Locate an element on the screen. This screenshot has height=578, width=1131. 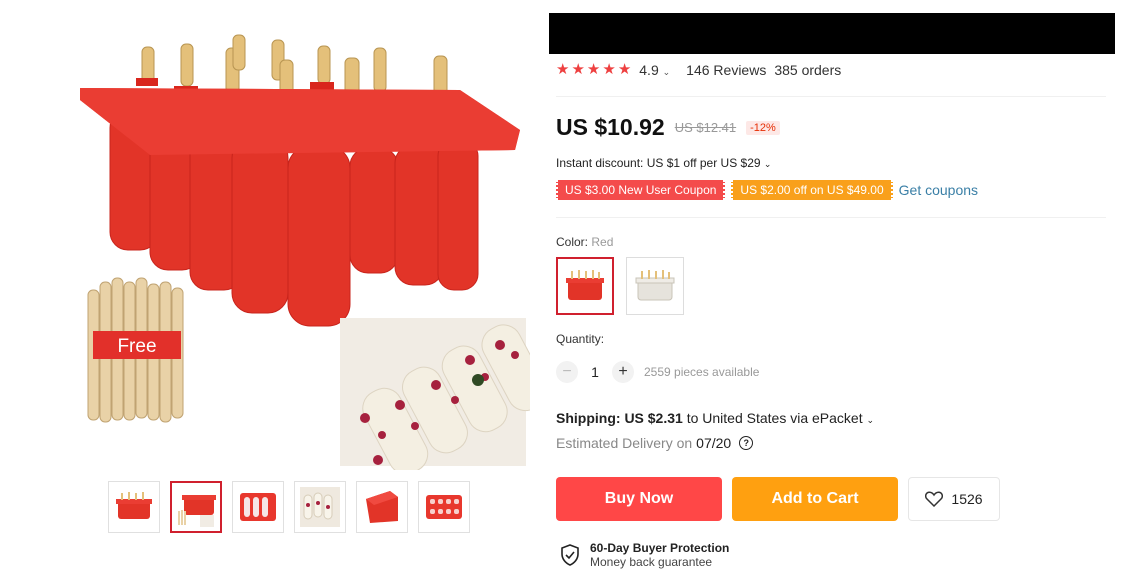
shipping-price: US $2.31 is located at coordinates (653, 418).